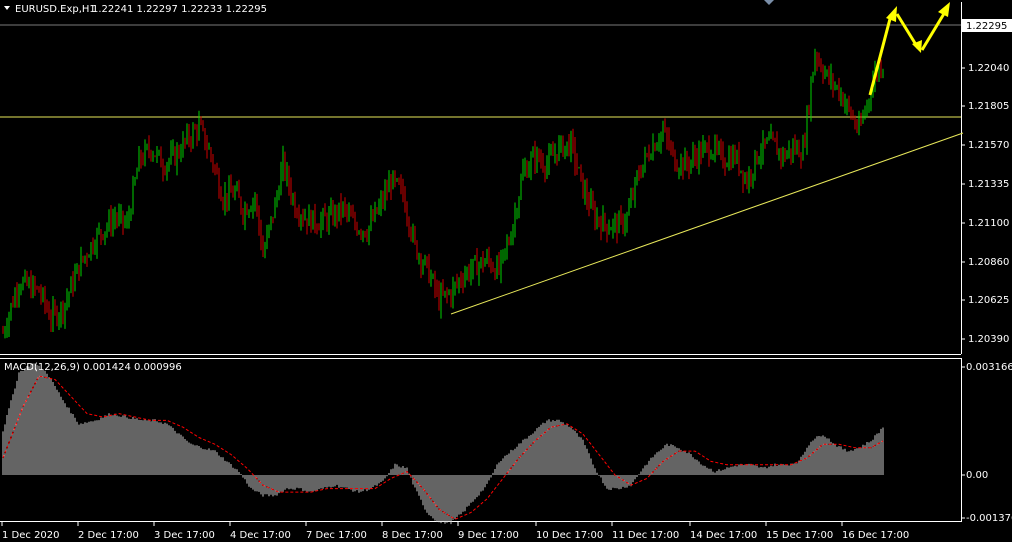  What do you see at coordinates (875, 535) in the screenshot?
I see `time-tick-label: 16 Dec 17:00` at bounding box center [875, 535].